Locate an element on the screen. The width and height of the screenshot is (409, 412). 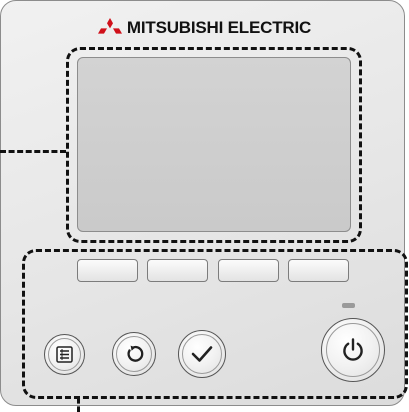
return-icon is located at coordinates (135, 353).